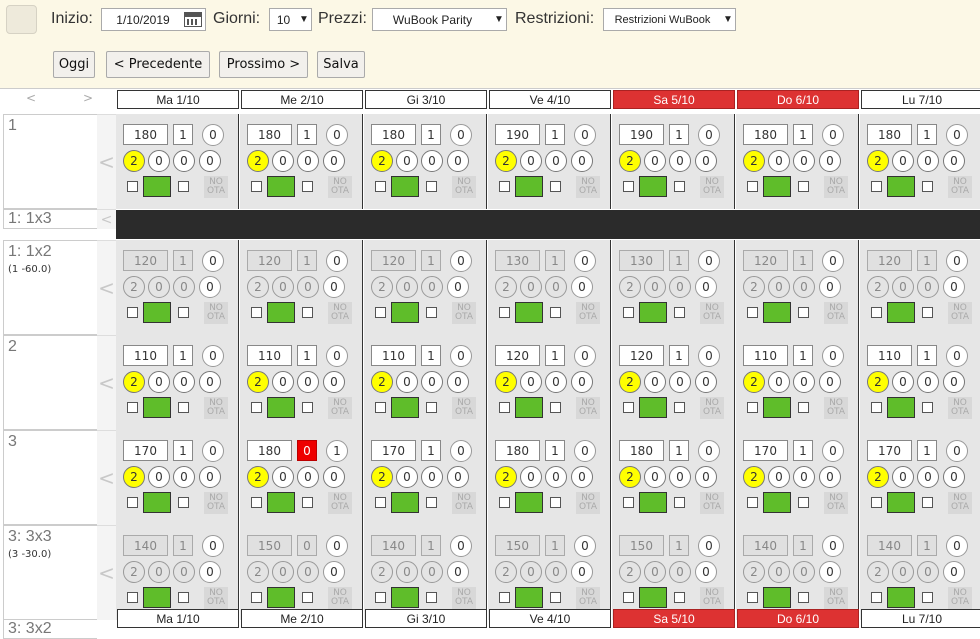 Image resolution: width=980 pixels, height=639 pixels. What do you see at coordinates (341, 64) in the screenshot?
I see `save-button: Salva` at bounding box center [341, 64].